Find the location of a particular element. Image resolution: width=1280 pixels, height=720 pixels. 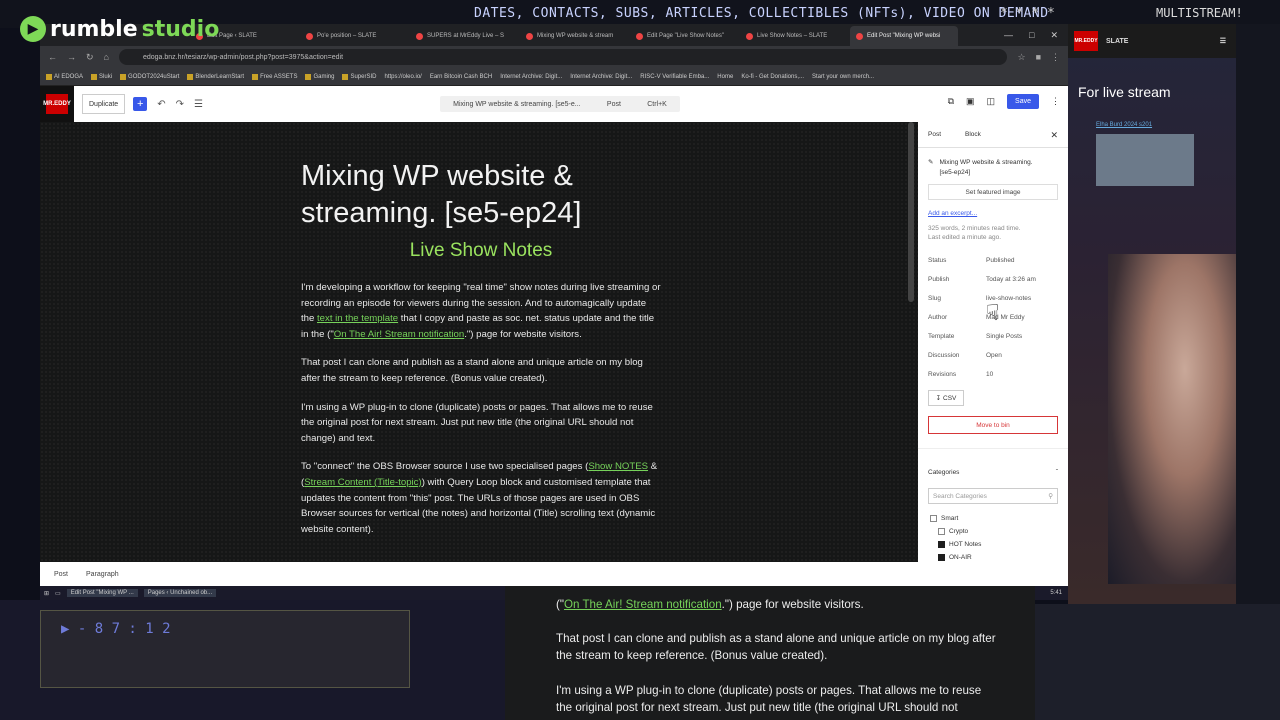

add-block-button: + is located at coordinates (140, 104).